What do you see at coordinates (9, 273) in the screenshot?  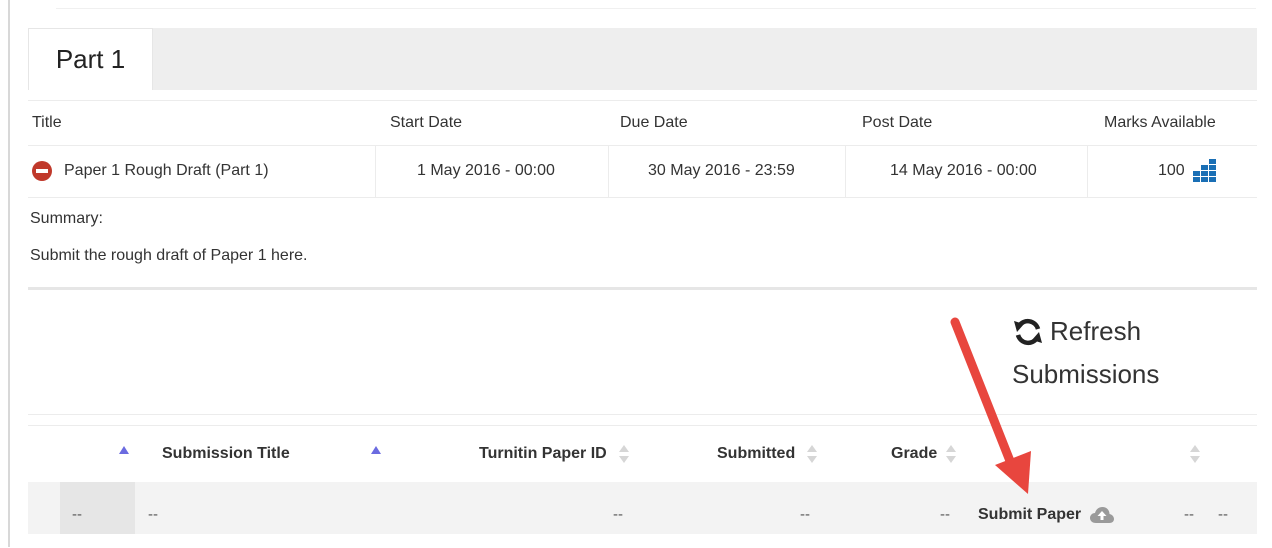 I see `left-border` at bounding box center [9, 273].